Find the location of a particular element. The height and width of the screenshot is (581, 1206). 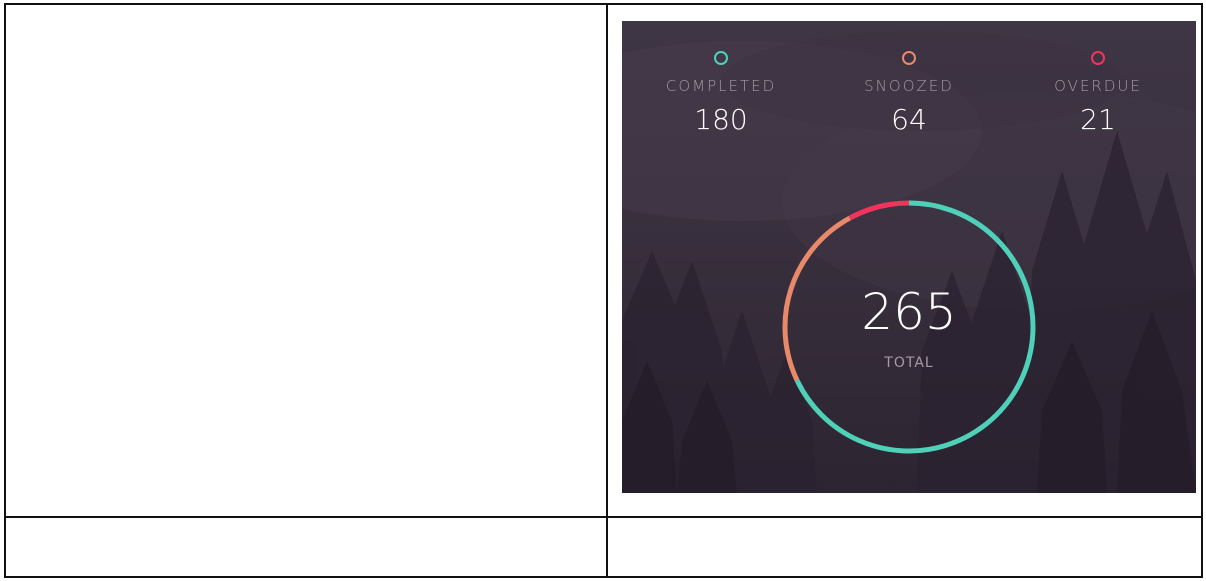

snoozed-value: 64 is located at coordinates (909, 119).